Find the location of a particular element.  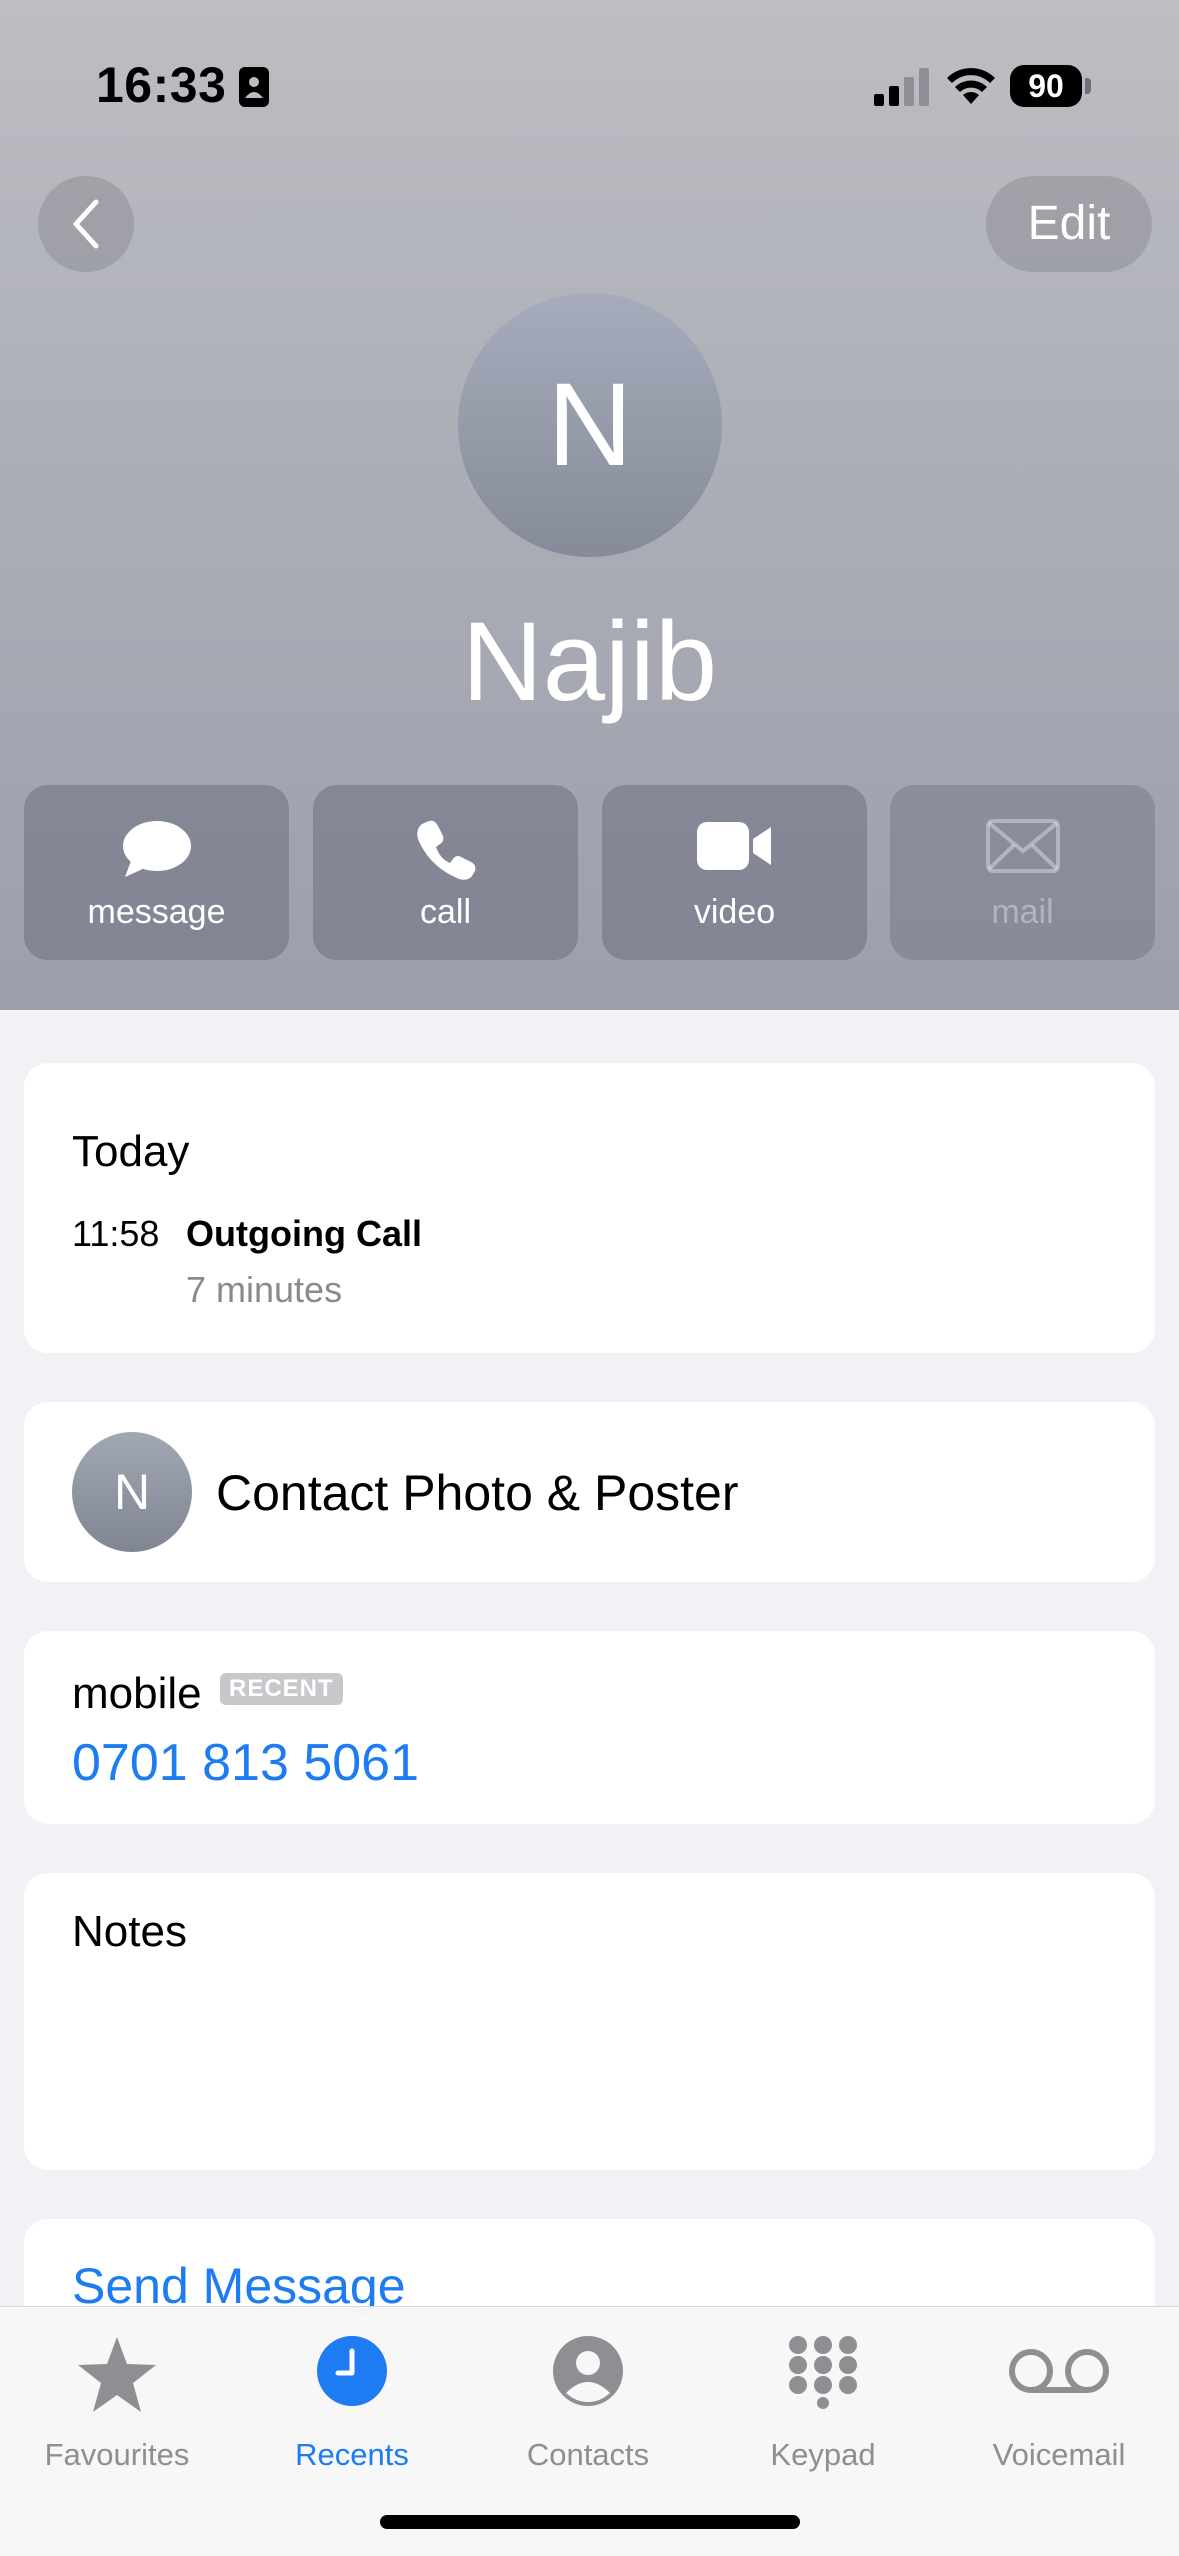

phone-number-card: mobile RECENT 0701 813 5061 is located at coordinates (589, 1727).